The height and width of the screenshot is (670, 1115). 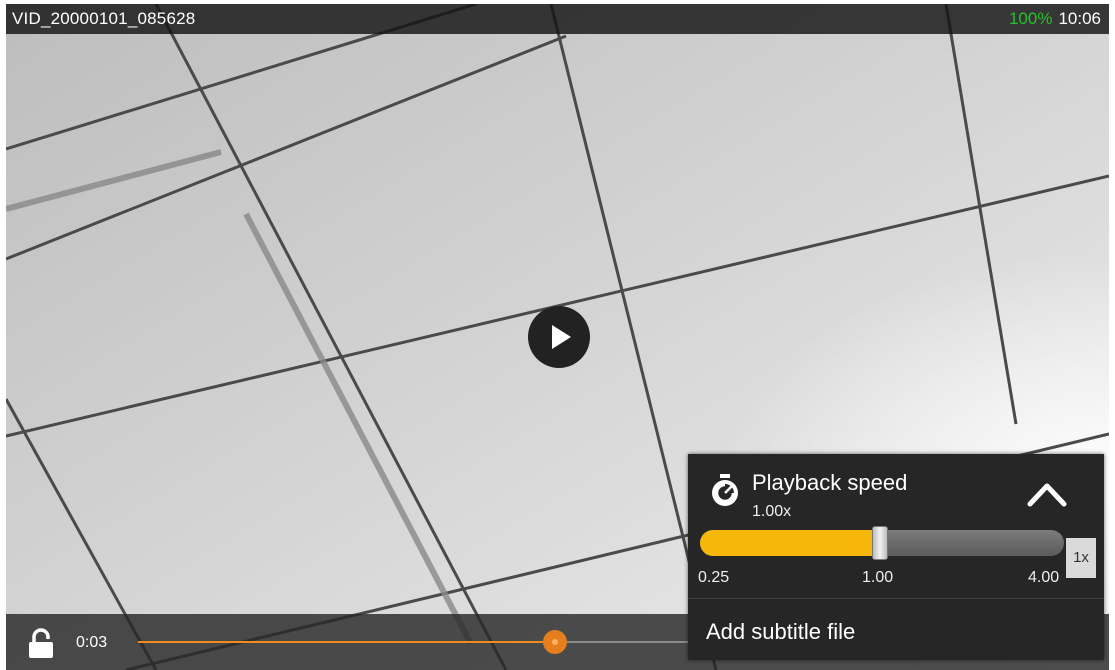 What do you see at coordinates (1030, 18) in the screenshot?
I see `battery-level: 100%` at bounding box center [1030, 18].